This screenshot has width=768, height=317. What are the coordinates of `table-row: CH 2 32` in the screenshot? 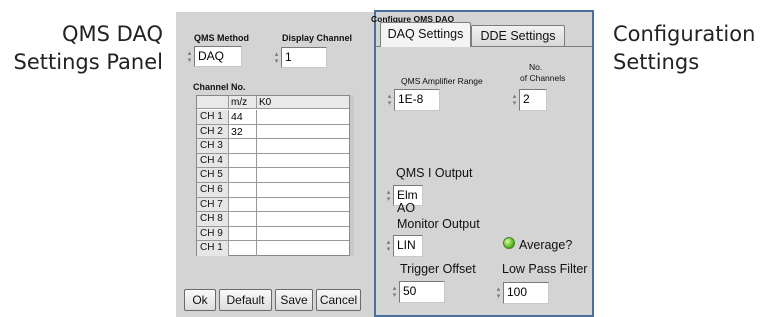 It's located at (273, 132).